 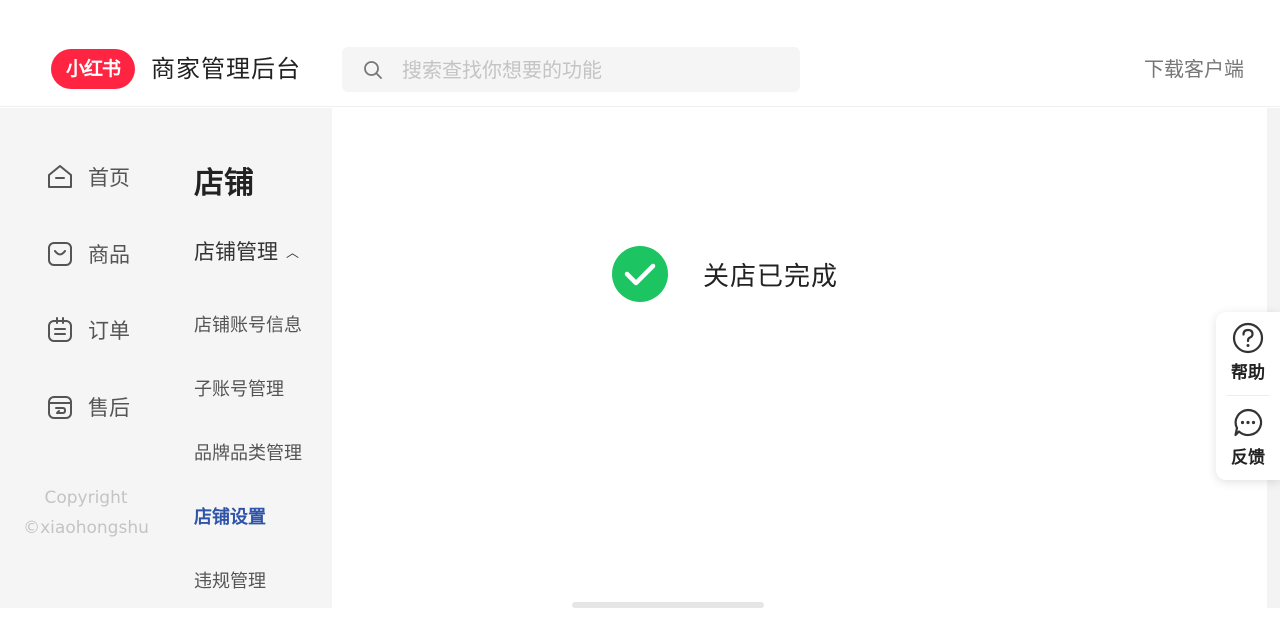 I want to click on result-text: 关店已完成, so click(x=771, y=276).